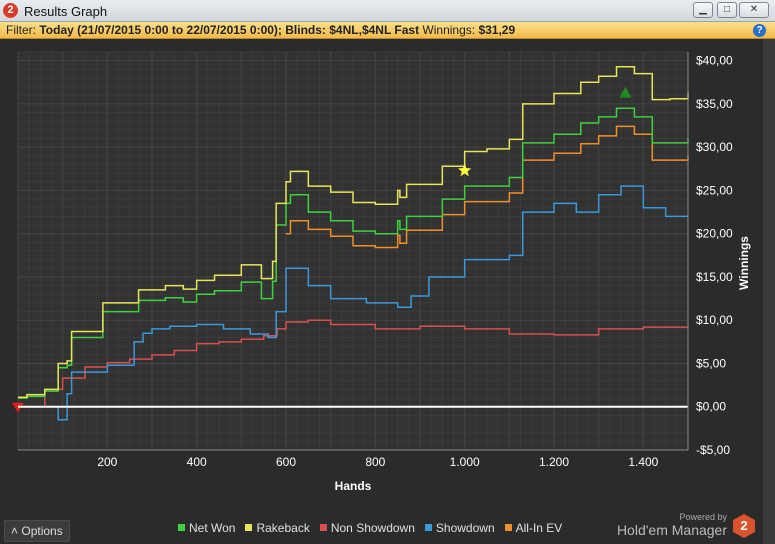  Describe the element at coordinates (372, 528) in the screenshot. I see `legend-label: Non Showdown` at that location.